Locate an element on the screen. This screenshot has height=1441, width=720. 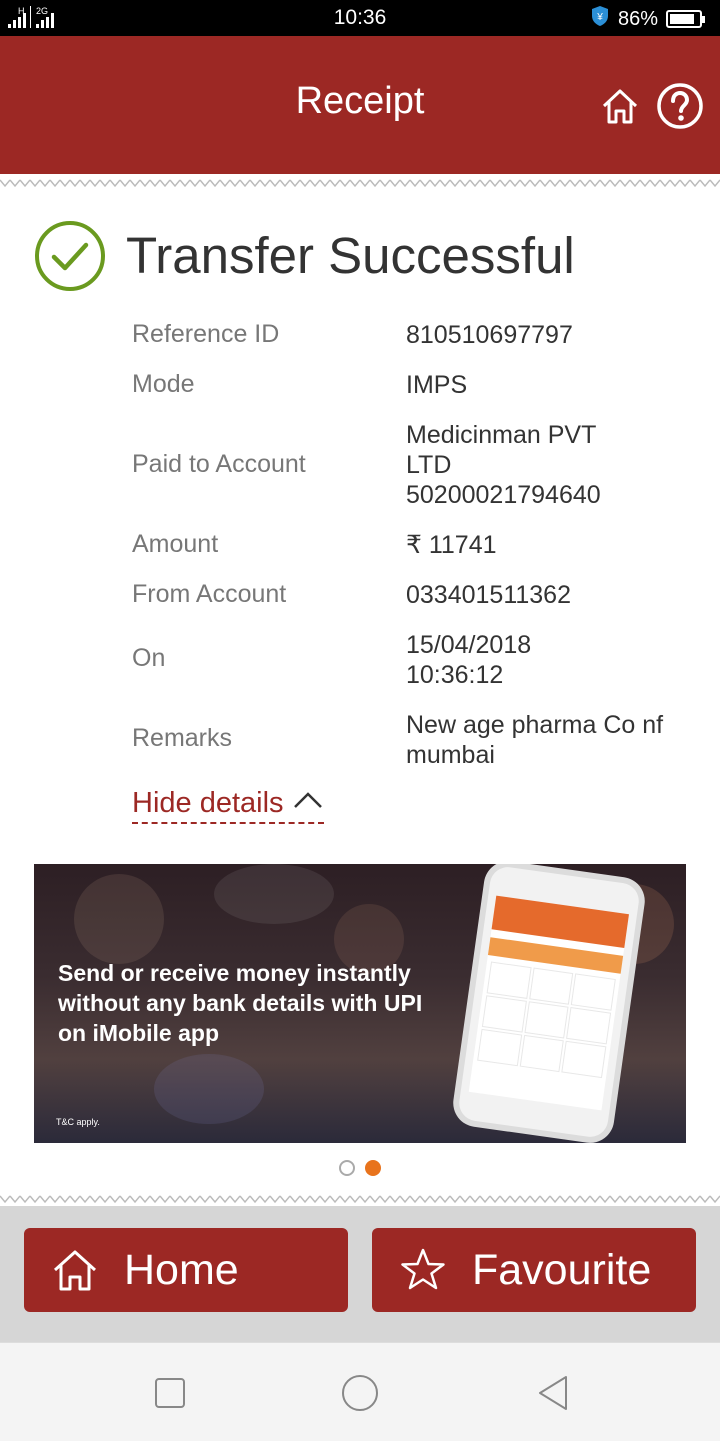
battery-level is located at coordinates (682, 19).